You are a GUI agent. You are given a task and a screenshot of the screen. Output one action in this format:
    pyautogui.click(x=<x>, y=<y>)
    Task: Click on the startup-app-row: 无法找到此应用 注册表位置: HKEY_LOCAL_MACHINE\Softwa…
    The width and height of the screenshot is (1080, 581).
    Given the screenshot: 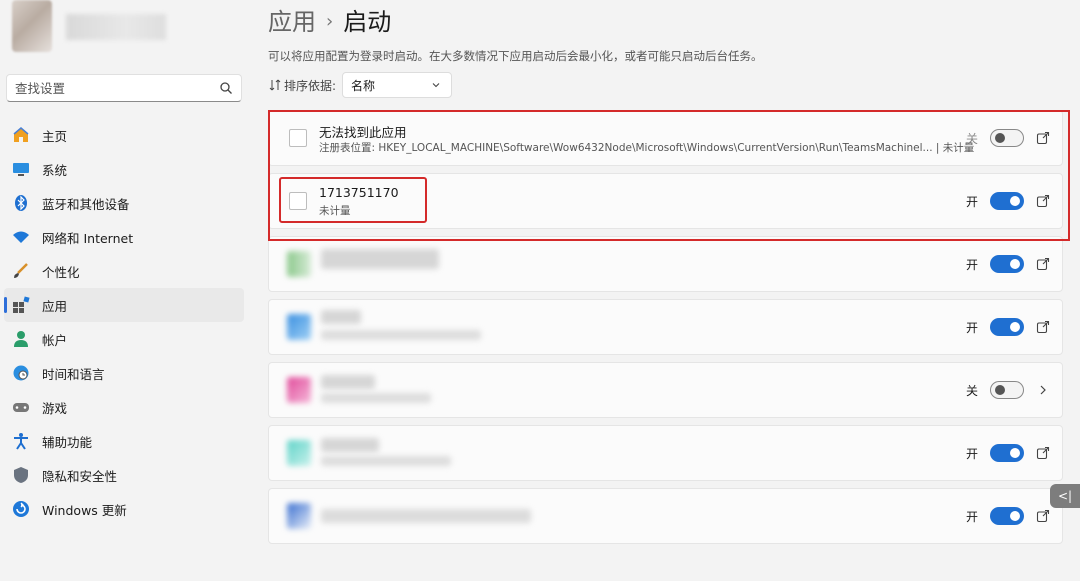 What is the action you would take?
    pyautogui.click(x=665, y=138)
    